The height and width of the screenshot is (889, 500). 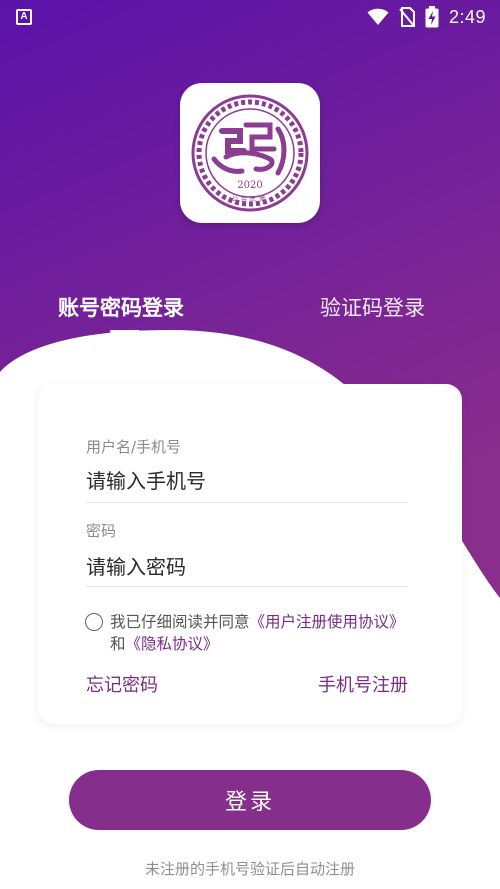 What do you see at coordinates (247, 567) in the screenshot?
I see `password-input` at bounding box center [247, 567].